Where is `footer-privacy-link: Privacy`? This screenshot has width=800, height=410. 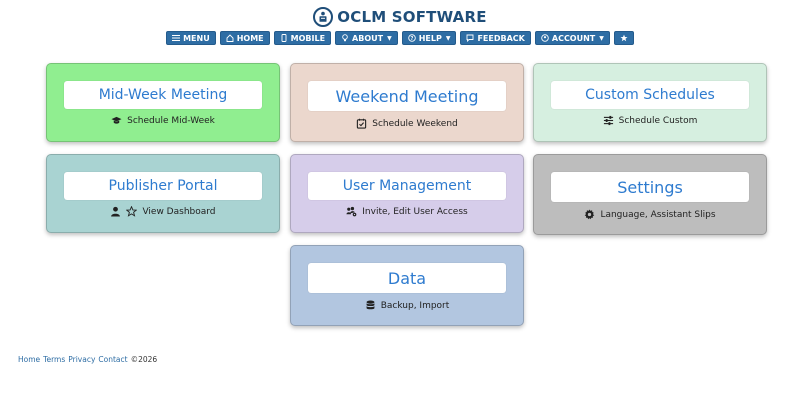 footer-privacy-link: Privacy is located at coordinates (81, 359).